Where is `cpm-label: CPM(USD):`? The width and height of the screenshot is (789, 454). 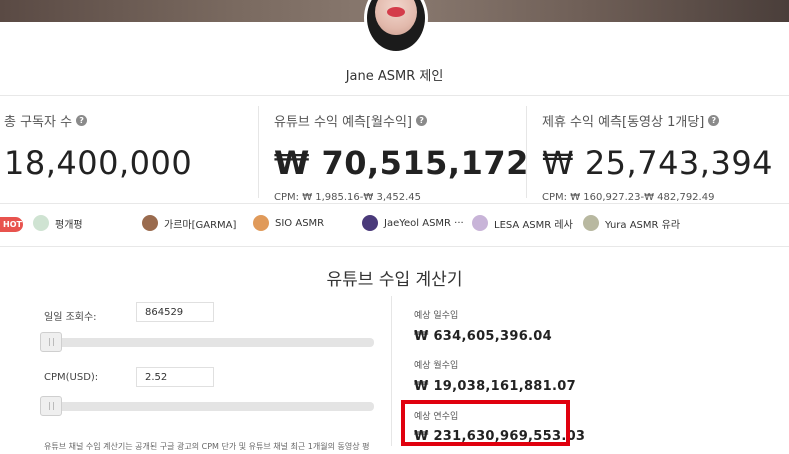 cpm-label: CPM(USD): is located at coordinates (71, 377).